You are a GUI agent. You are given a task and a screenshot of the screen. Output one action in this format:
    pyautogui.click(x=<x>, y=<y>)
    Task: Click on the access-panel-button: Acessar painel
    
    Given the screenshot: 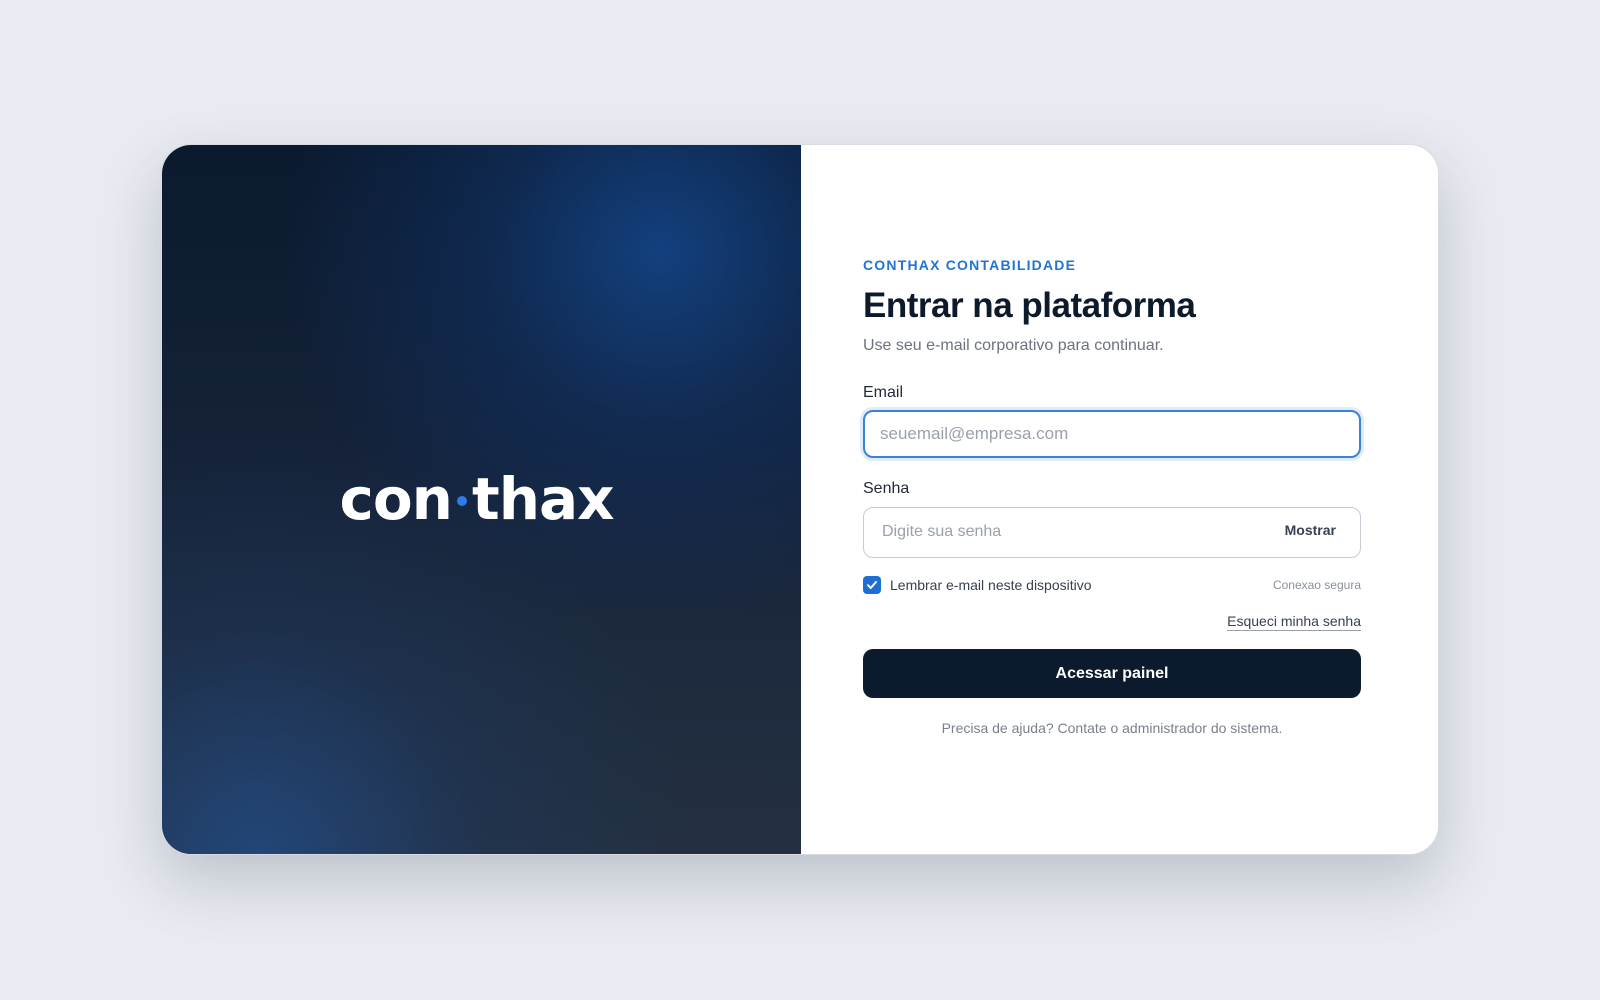 What is the action you would take?
    pyautogui.click(x=1112, y=673)
    